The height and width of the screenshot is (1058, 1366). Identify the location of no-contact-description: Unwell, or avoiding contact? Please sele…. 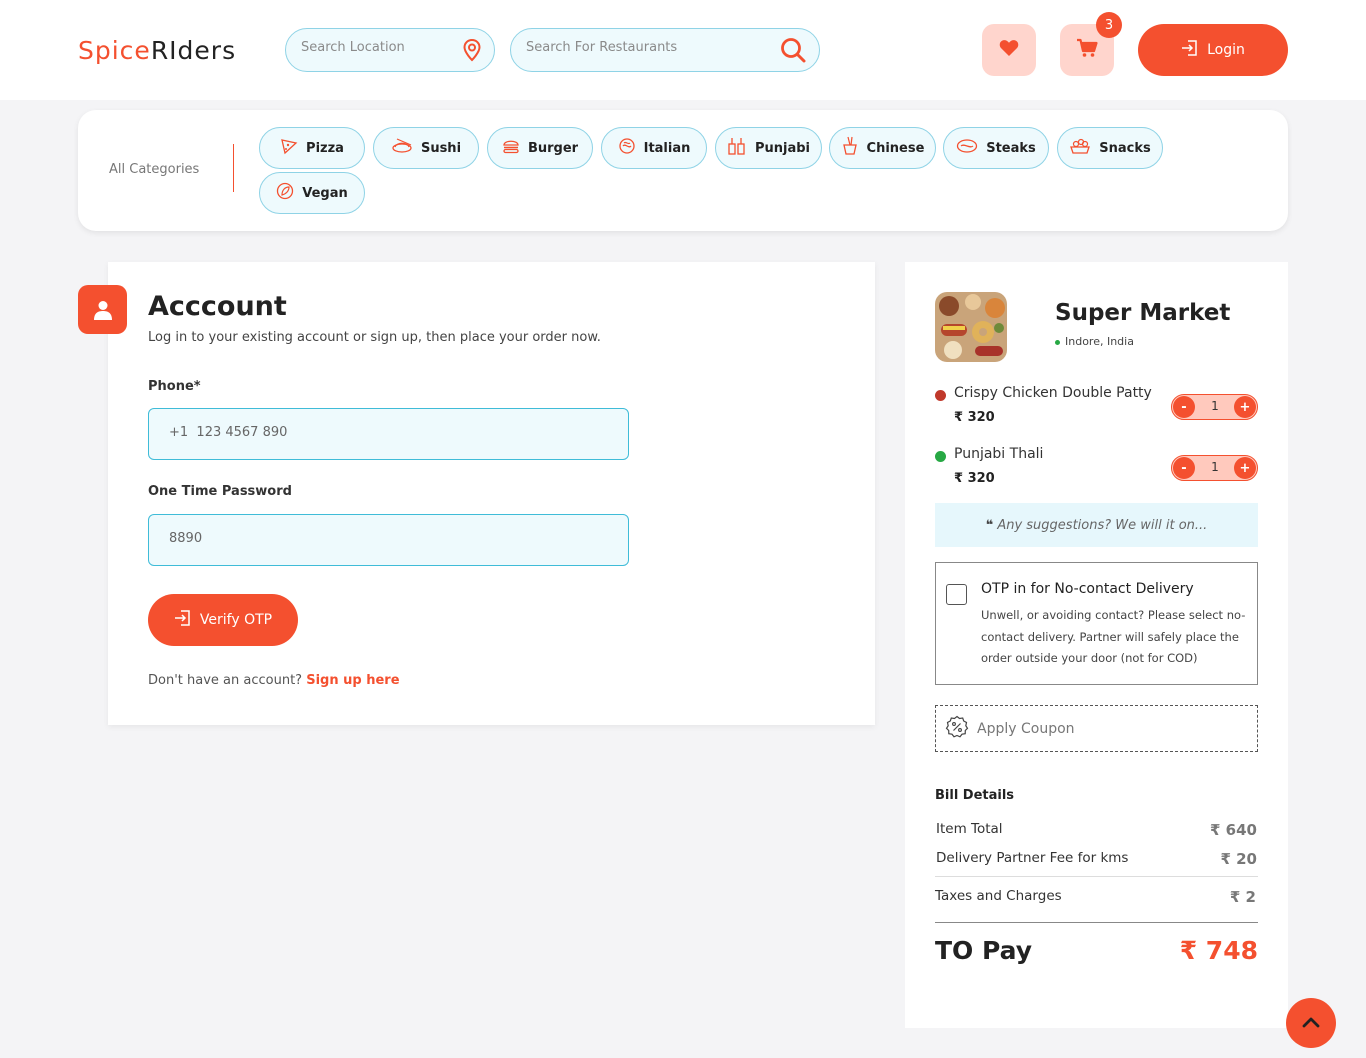
(1113, 636).